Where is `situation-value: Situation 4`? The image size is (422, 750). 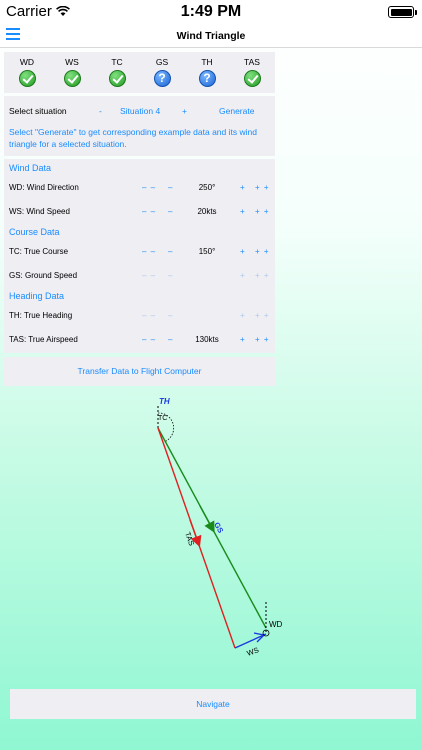 situation-value: Situation 4 is located at coordinates (140, 111).